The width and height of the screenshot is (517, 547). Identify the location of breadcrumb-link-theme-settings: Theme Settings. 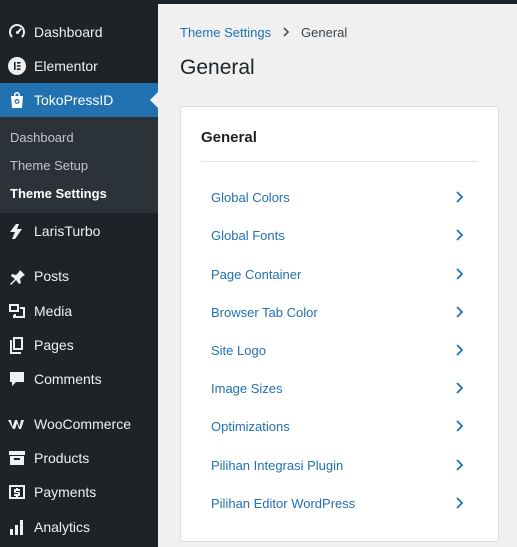
(225, 32).